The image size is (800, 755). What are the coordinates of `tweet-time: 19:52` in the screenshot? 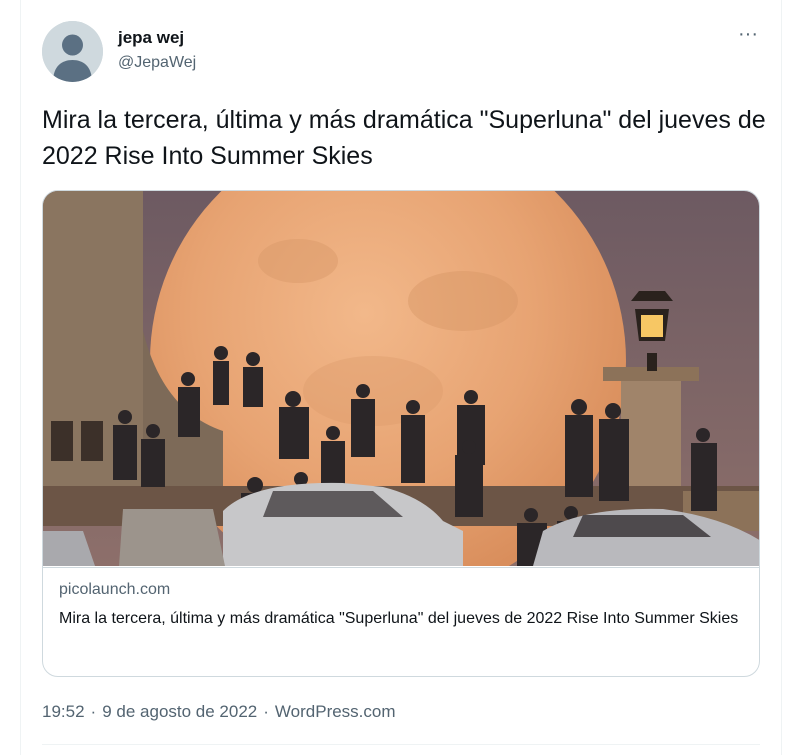 It's located at (63, 712).